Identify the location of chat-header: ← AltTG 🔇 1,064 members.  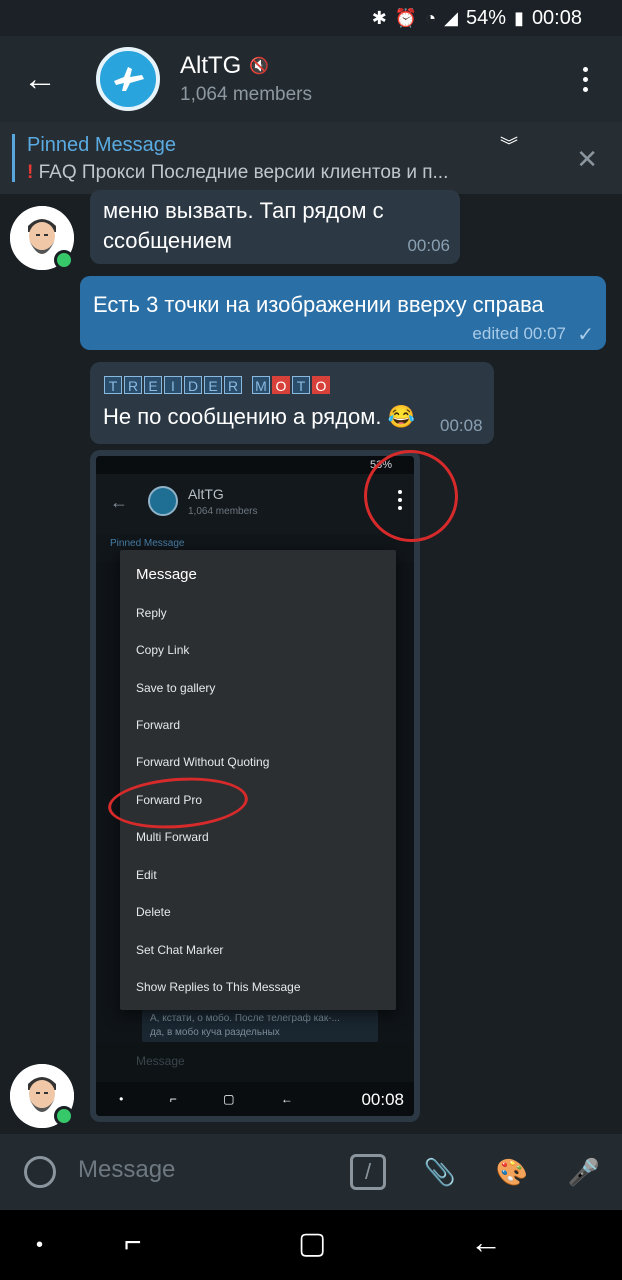
(311, 79).